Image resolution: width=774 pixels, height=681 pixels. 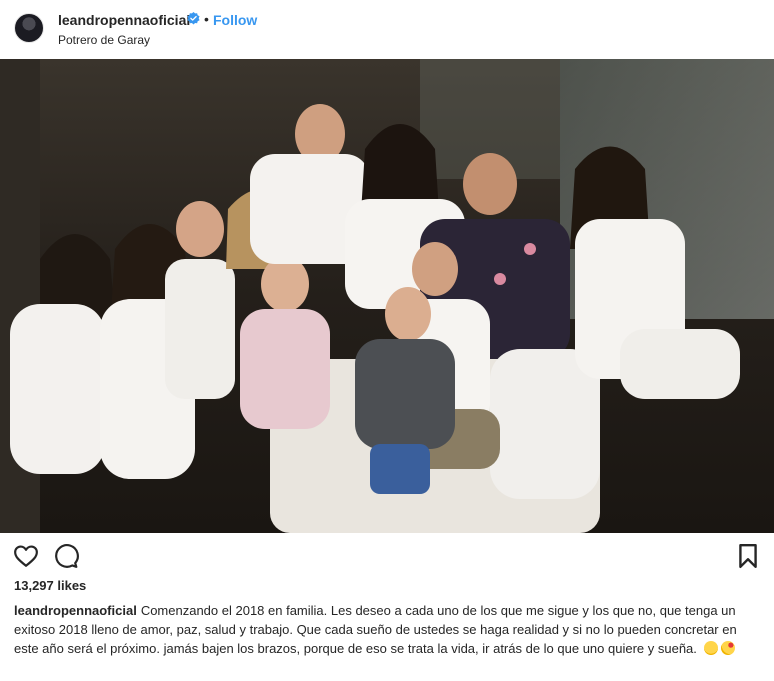 I want to click on post-location: Potrero de Garay, so click(x=104, y=40).